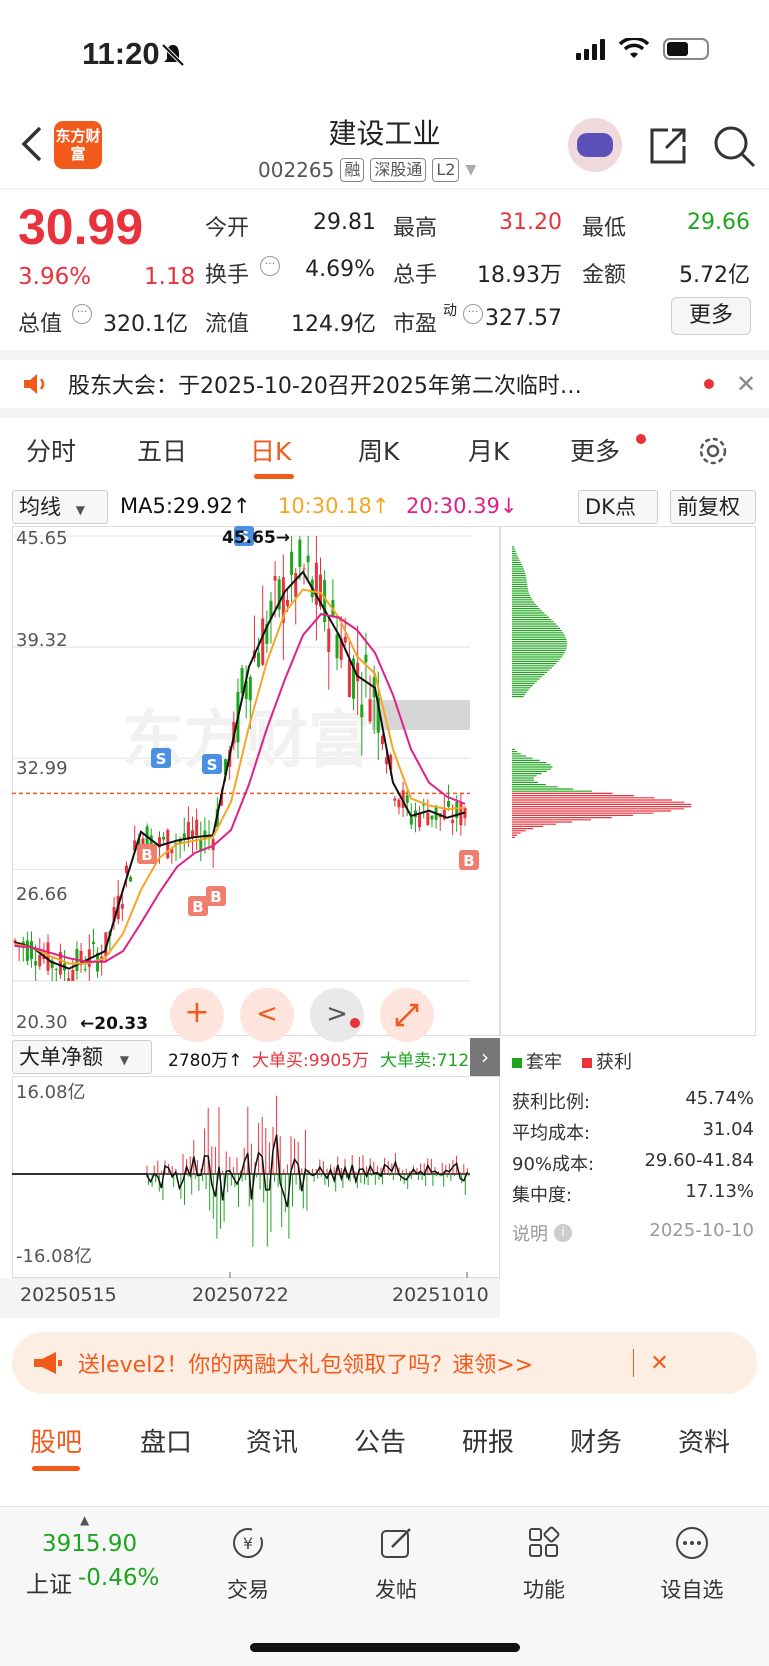 This screenshot has width=769, height=1666. I want to click on tab-intraday: 分时, so click(51, 450).